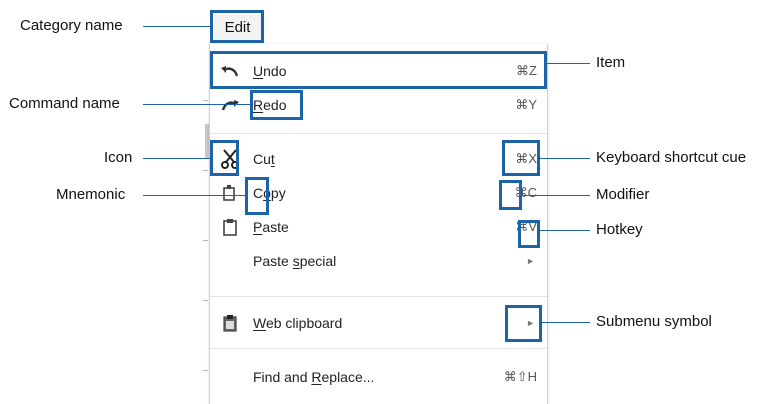 The height and width of the screenshot is (404, 775). What do you see at coordinates (271, 227) in the screenshot?
I see `menu-item-label: Paste` at bounding box center [271, 227].